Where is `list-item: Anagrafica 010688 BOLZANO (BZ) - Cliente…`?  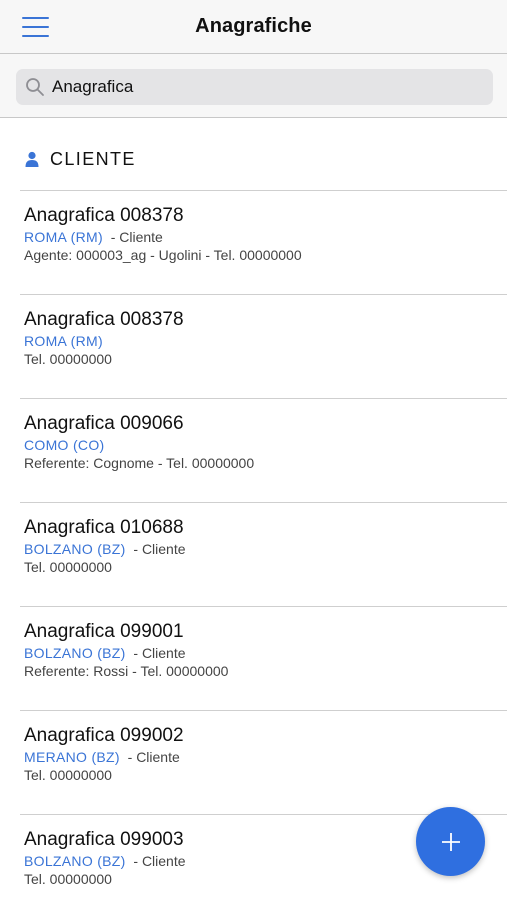
list-item: Anagrafica 010688 BOLZANO (BZ) - Cliente… is located at coordinates (263, 554).